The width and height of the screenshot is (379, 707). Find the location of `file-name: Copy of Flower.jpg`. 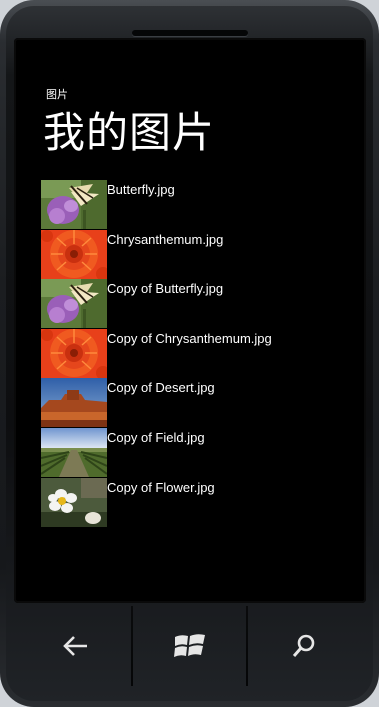

file-name: Copy of Flower.jpg is located at coordinates (161, 487).